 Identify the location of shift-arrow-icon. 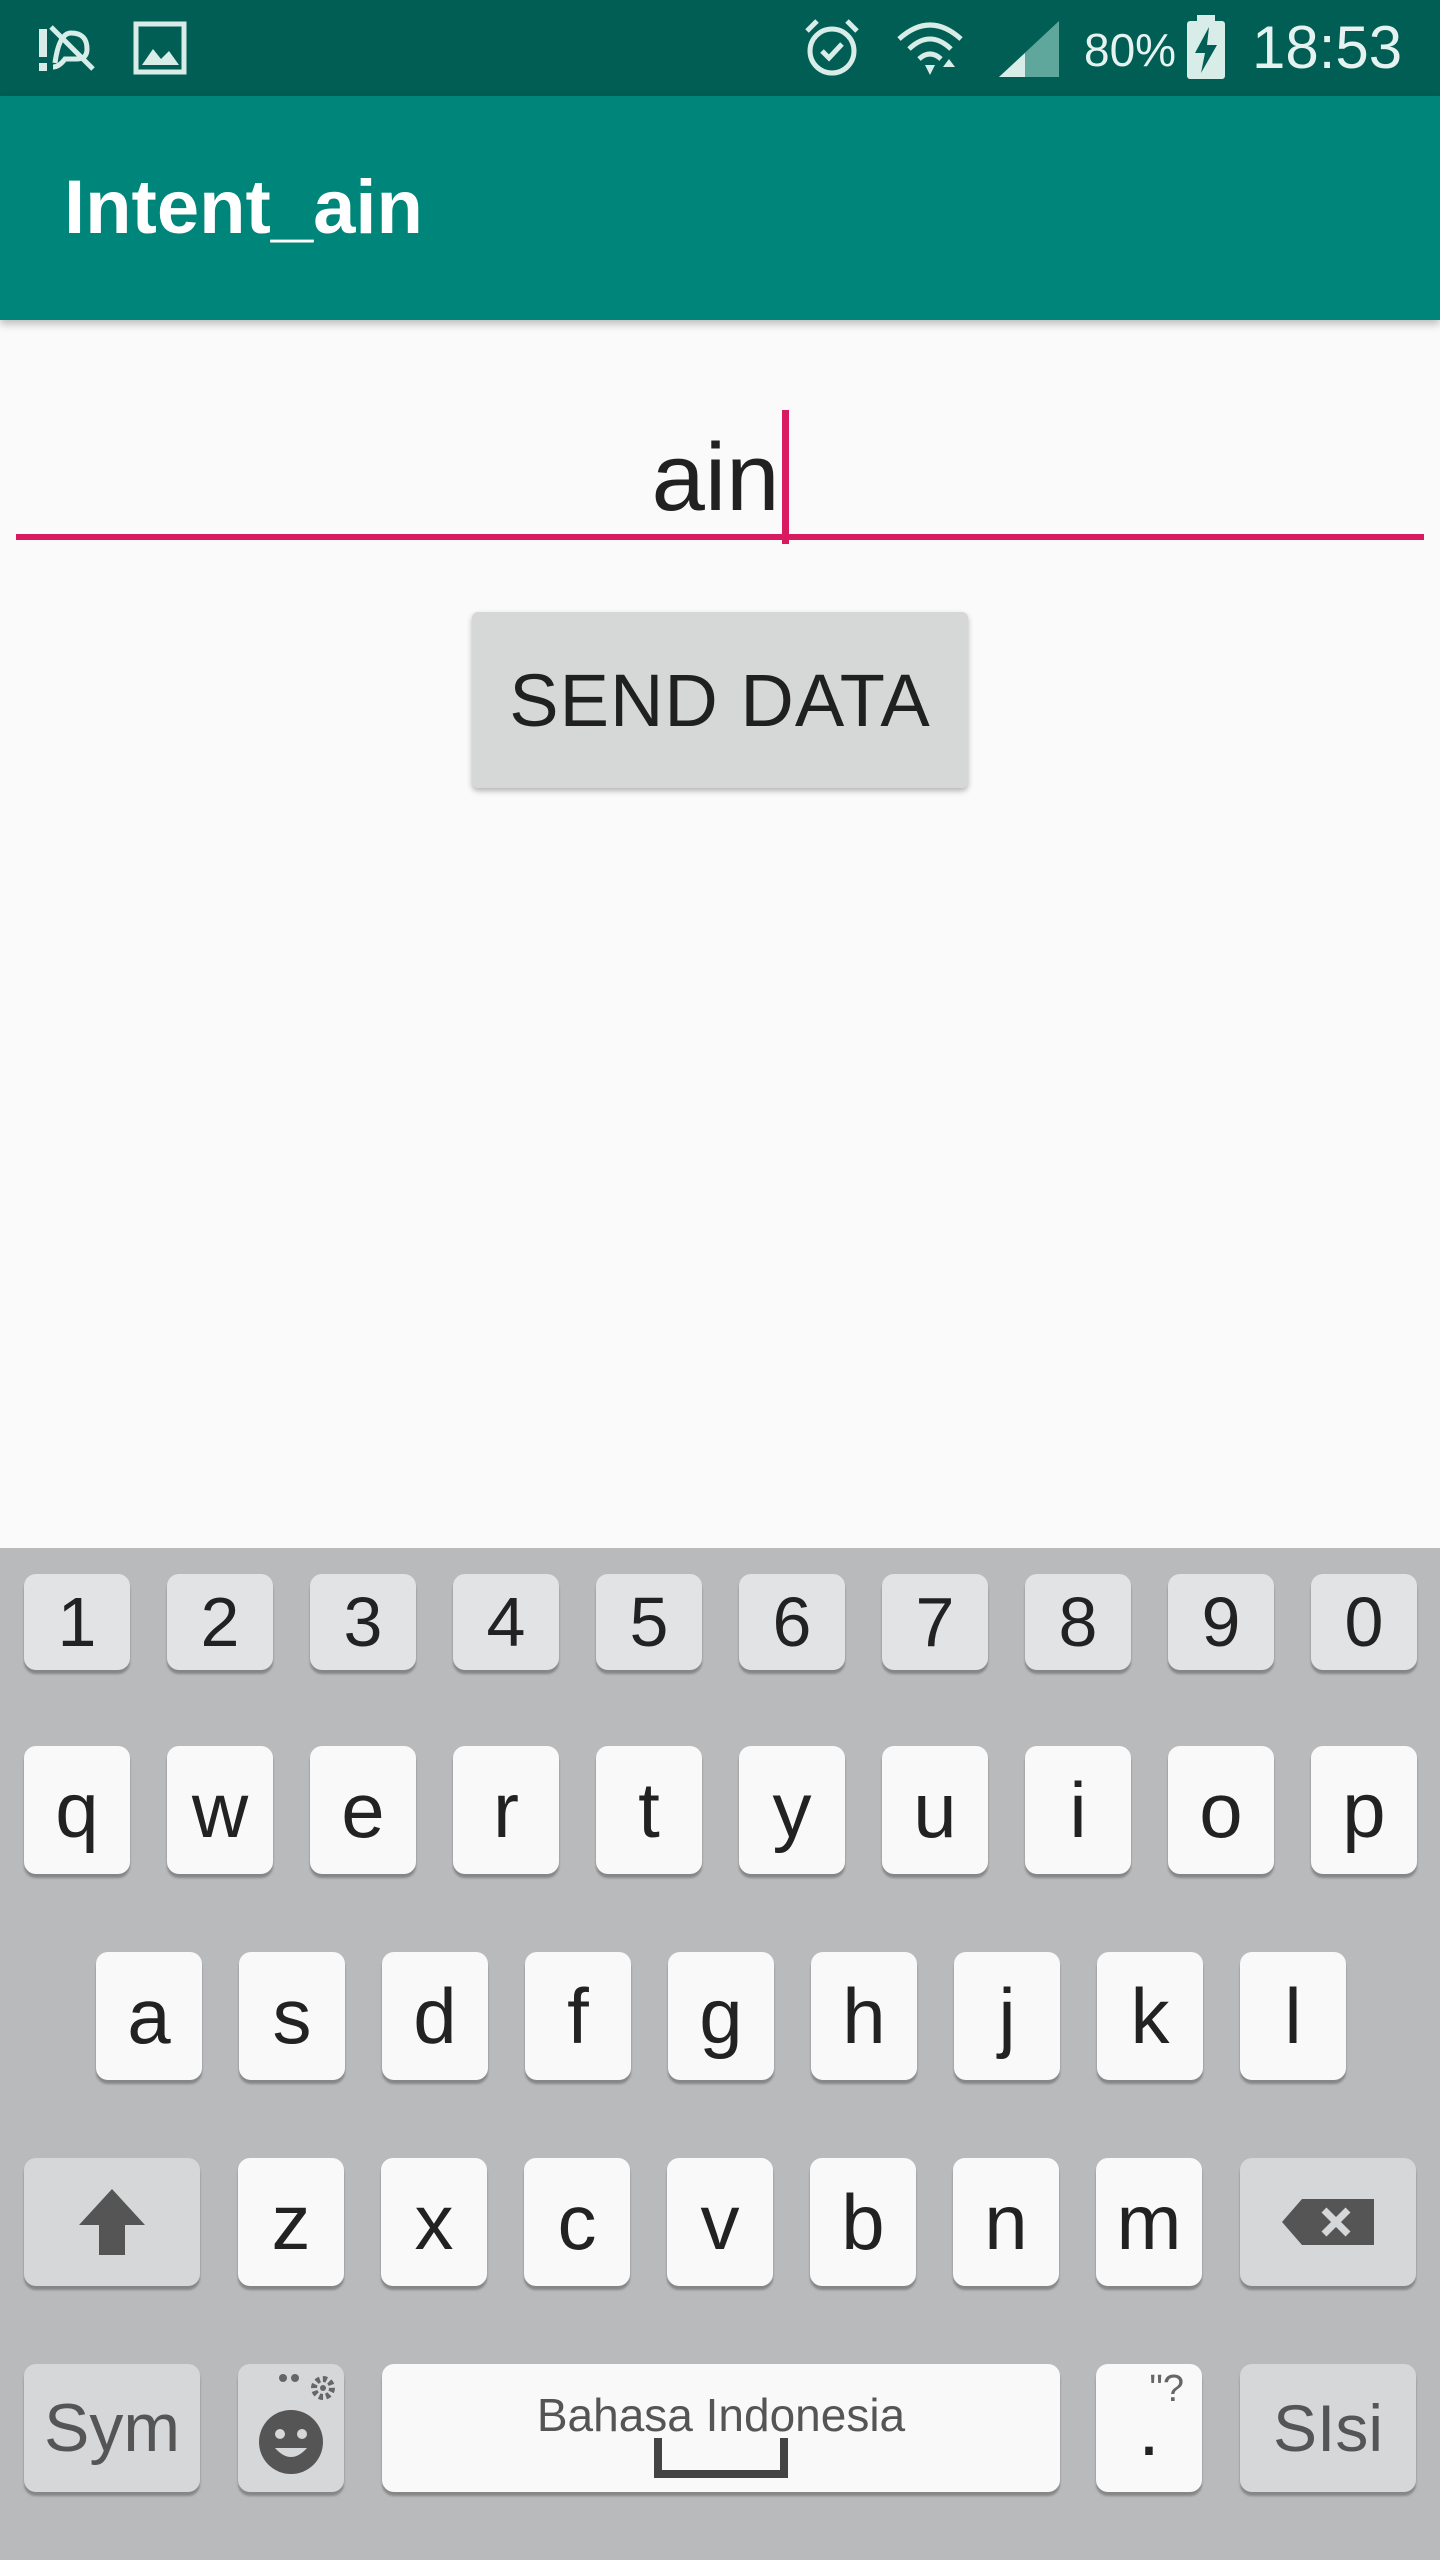
(112, 2222).